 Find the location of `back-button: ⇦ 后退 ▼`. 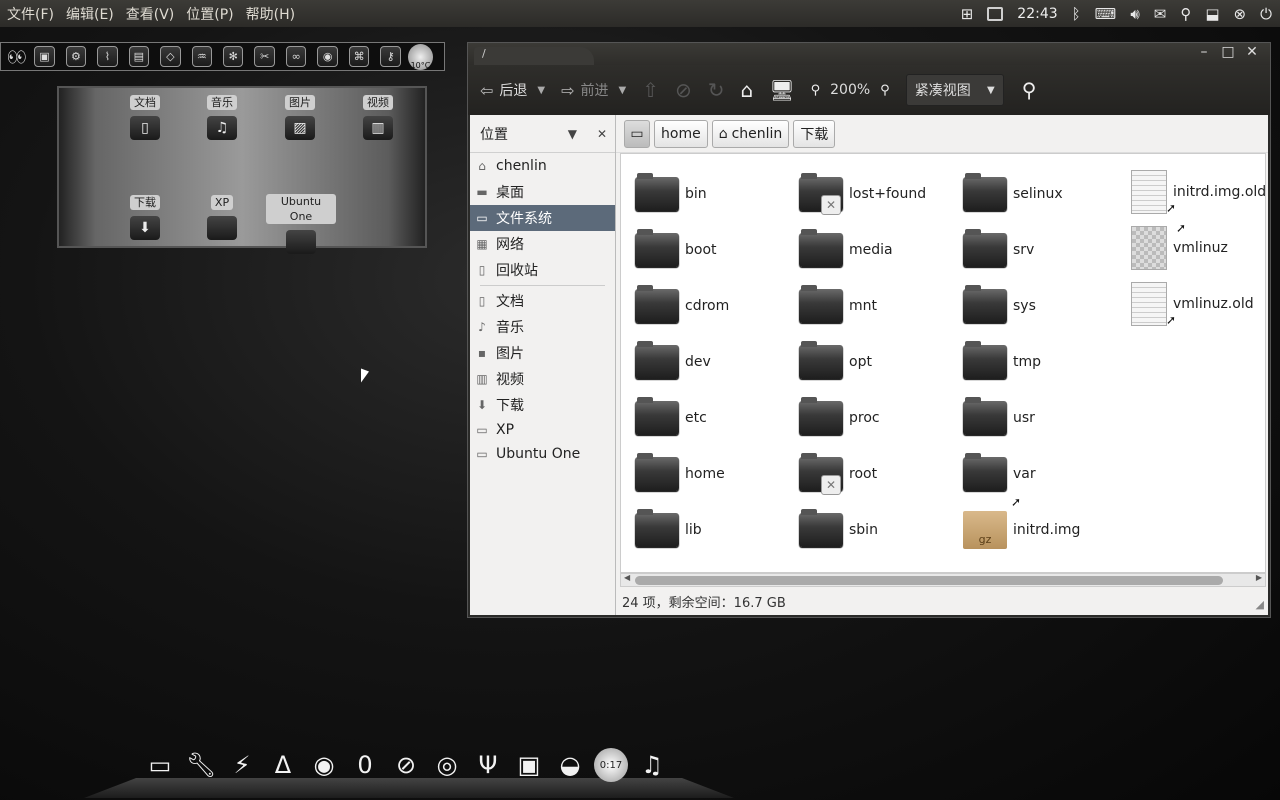

back-button: ⇦ 后退 ▼ is located at coordinates (512, 90).